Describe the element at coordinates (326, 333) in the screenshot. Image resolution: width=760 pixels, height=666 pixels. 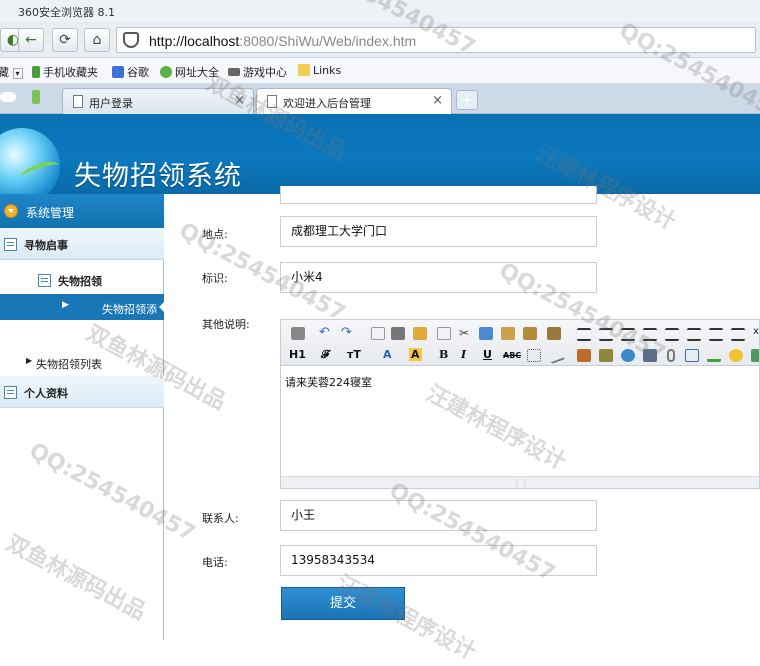
I see `undo-icon: ↶` at that location.